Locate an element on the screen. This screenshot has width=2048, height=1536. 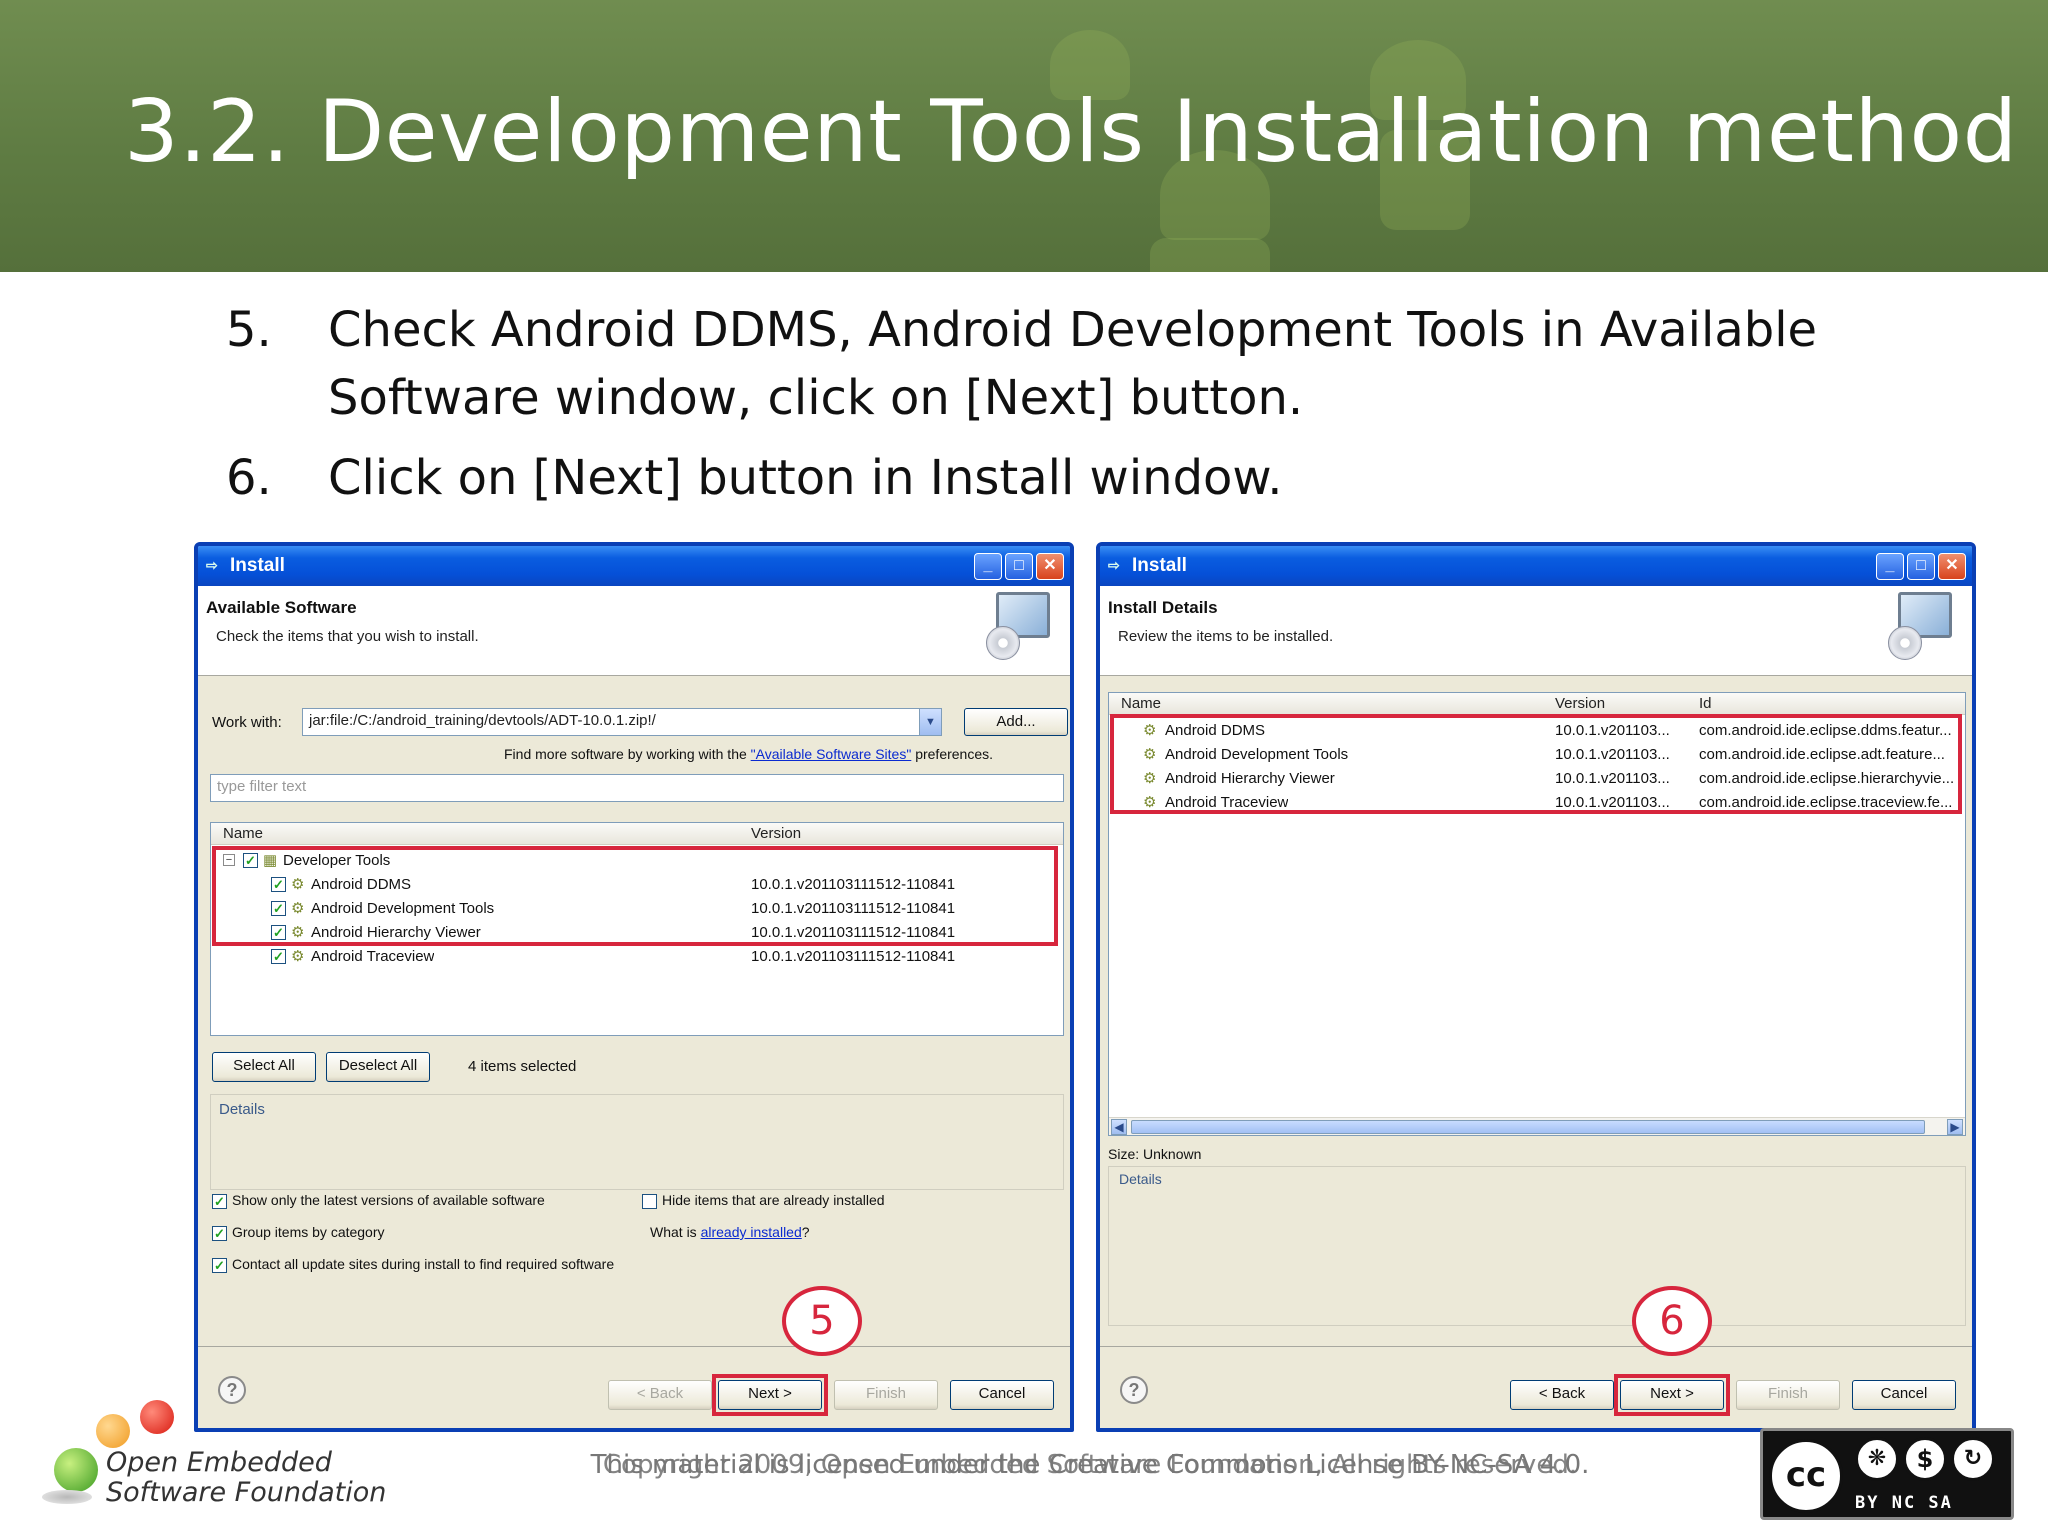
logo-ball-orange is located at coordinates (113, 1431).